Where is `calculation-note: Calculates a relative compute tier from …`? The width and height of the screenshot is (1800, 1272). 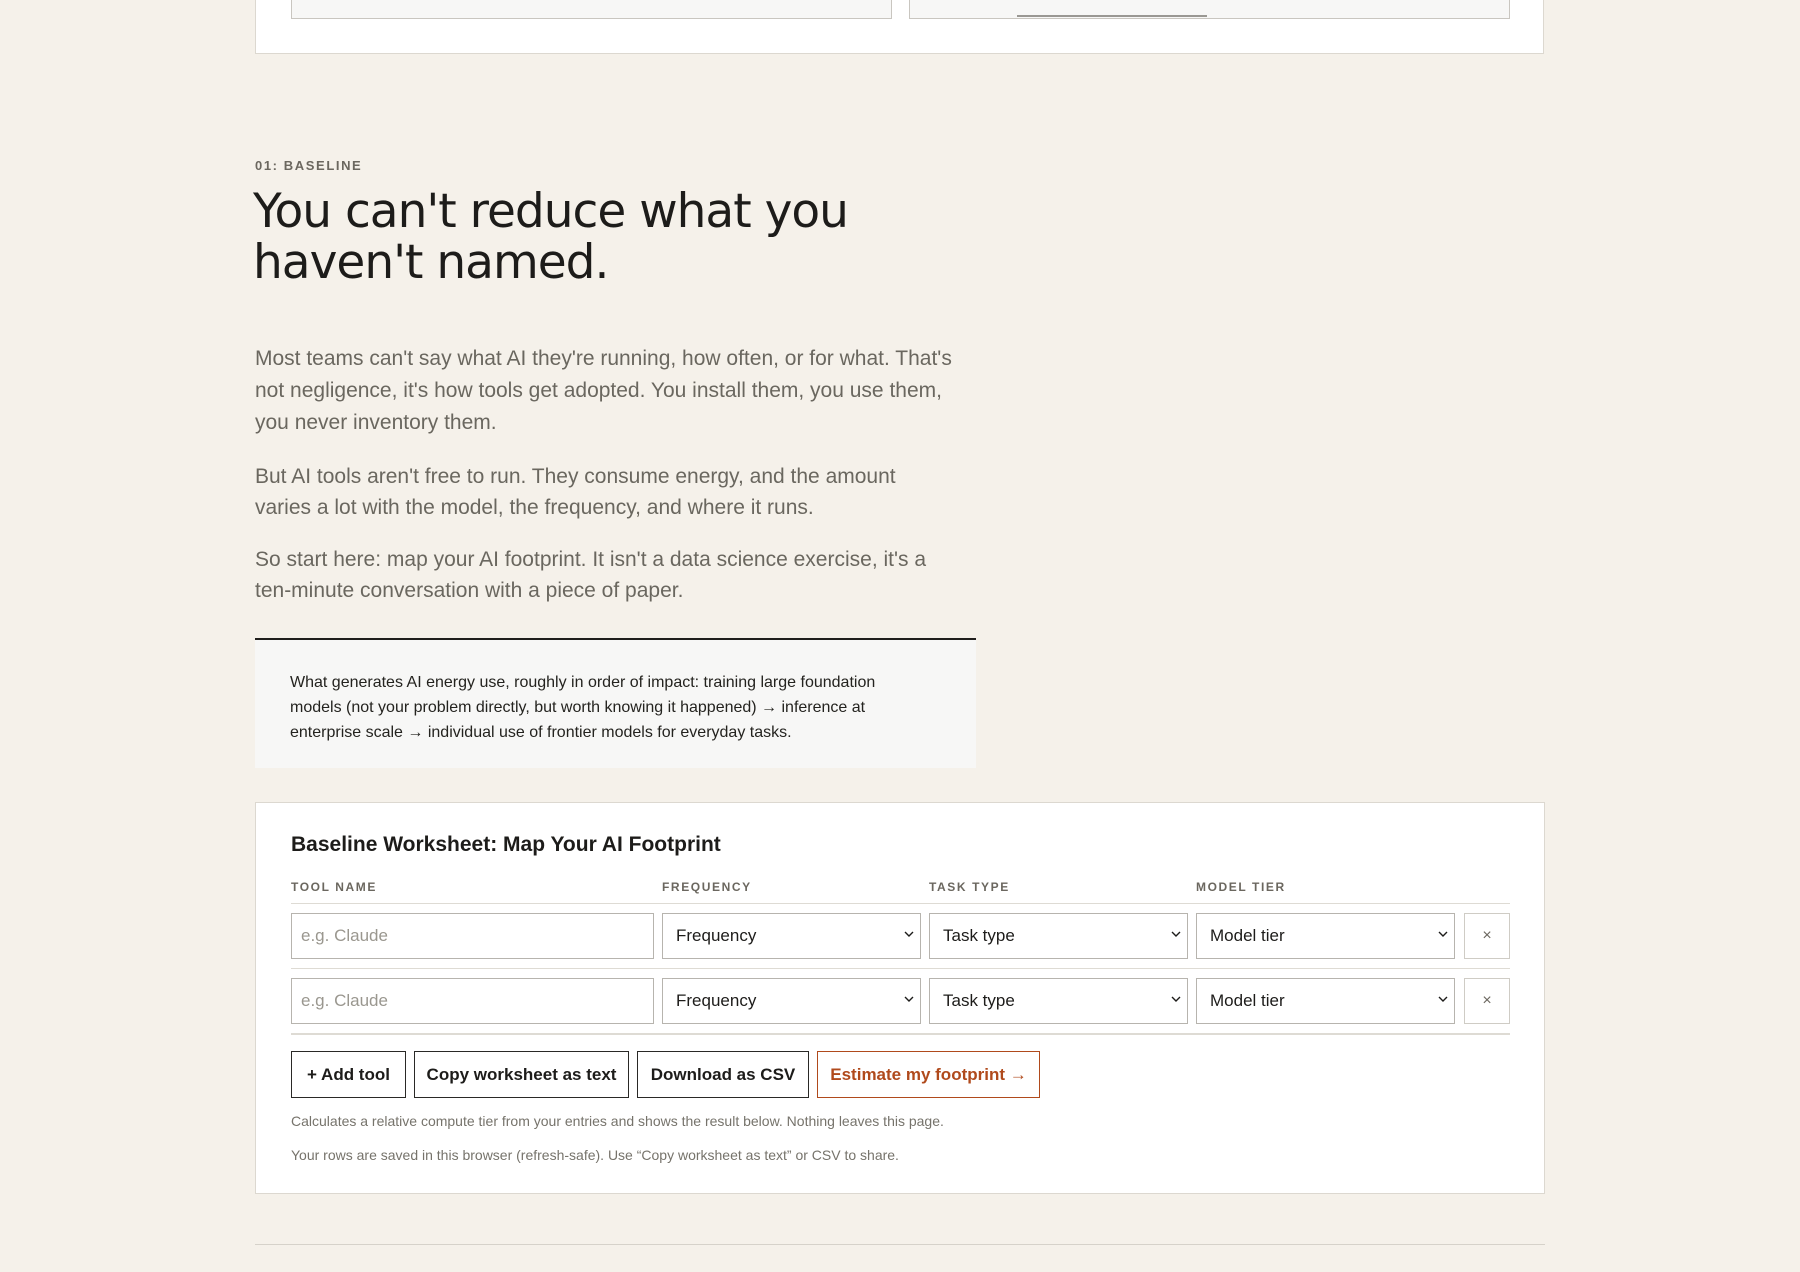
calculation-note: Calculates a relative compute tier from … is located at coordinates (617, 1121).